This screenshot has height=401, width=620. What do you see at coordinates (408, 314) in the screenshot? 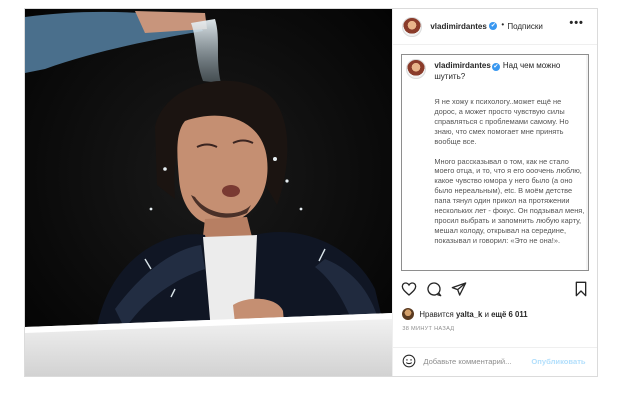
I see `liker-avatar` at bounding box center [408, 314].